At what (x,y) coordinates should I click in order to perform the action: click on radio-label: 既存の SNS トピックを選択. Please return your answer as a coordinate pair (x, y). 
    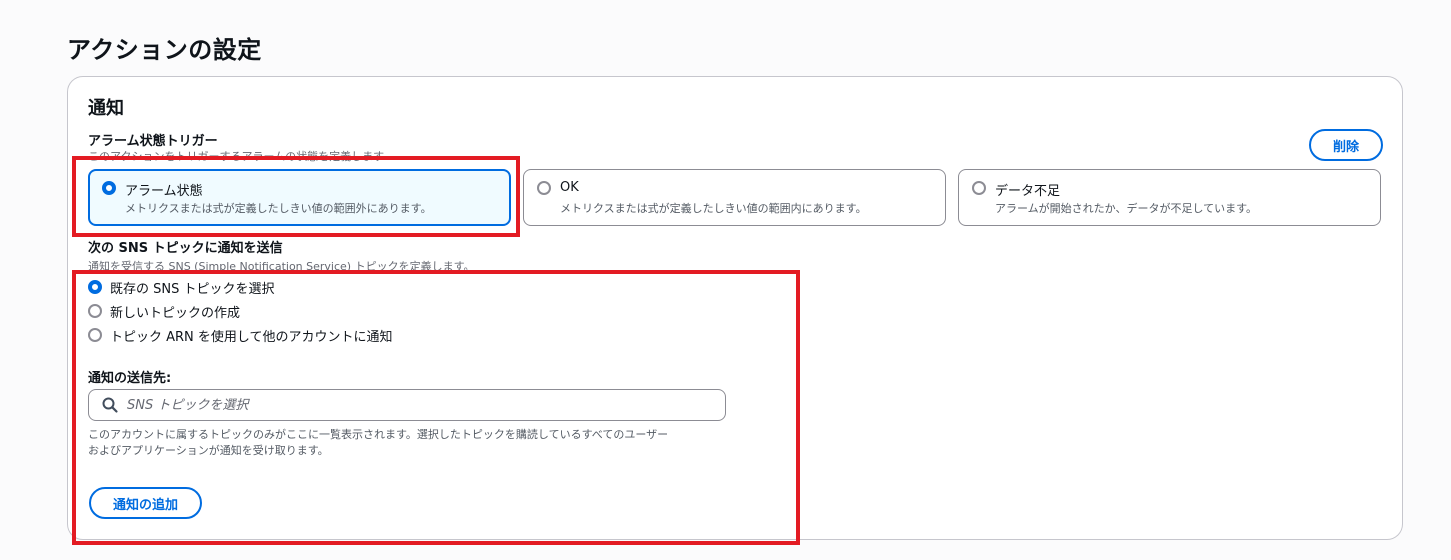
    Looking at the image, I should click on (192, 289).